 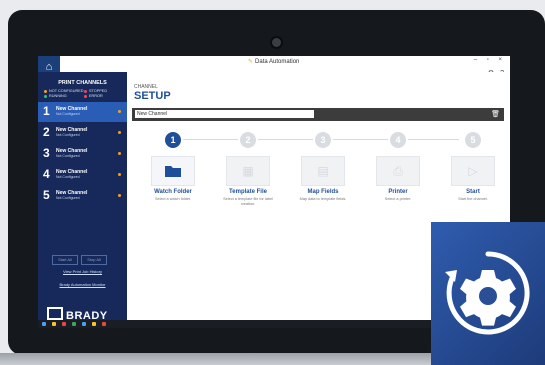 I want to click on window-title: ✎ Data Automation, so click(x=274, y=62).